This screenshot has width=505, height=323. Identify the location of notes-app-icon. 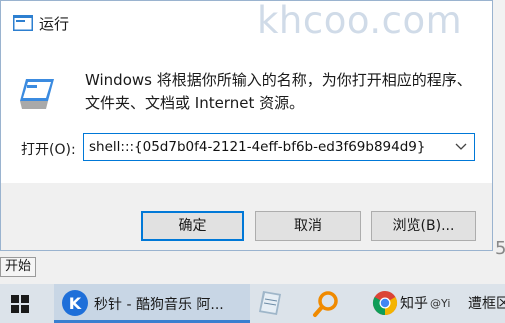
(270, 303).